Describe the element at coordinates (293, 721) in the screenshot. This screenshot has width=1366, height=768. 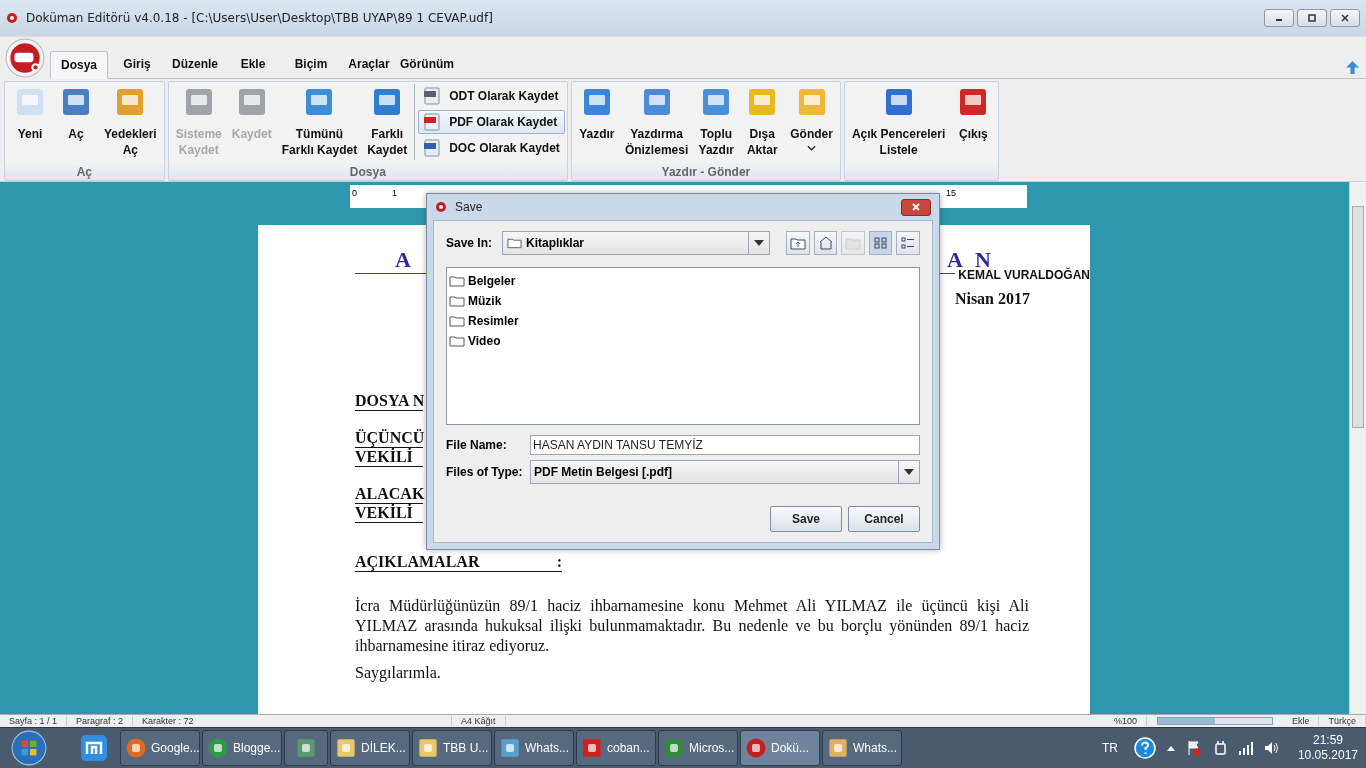
I see `status-text: Karakter : 72` at that location.